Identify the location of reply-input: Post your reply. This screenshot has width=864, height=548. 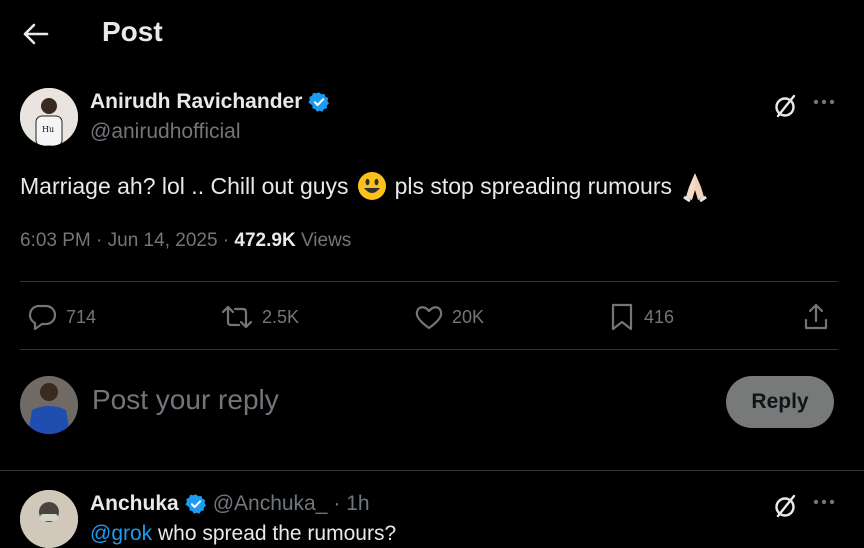
(185, 400).